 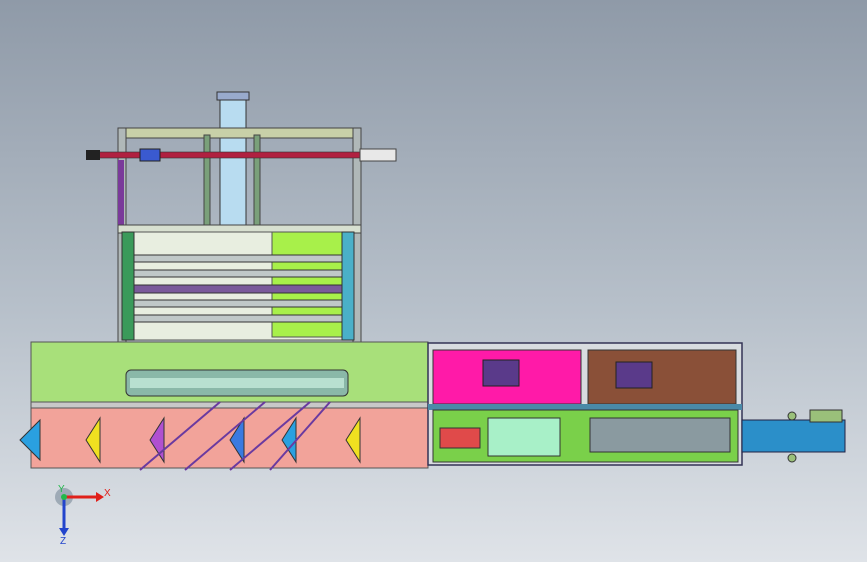 I want to click on inner-post-left, so click(x=207, y=180).